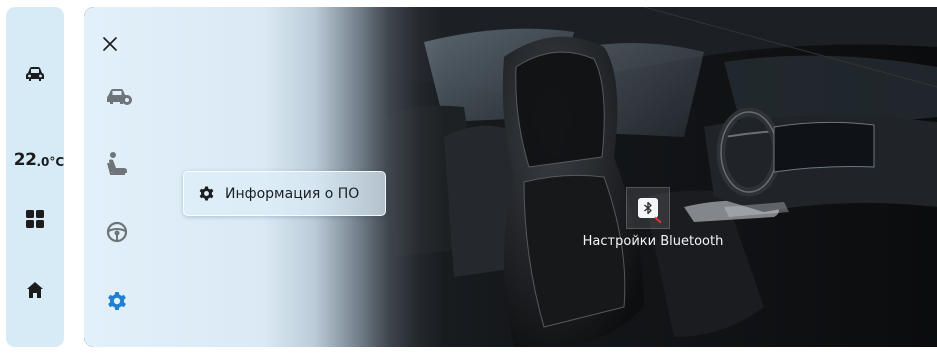  What do you see at coordinates (43, 162) in the screenshot?
I see `temperature-decimal: .0` at bounding box center [43, 162].